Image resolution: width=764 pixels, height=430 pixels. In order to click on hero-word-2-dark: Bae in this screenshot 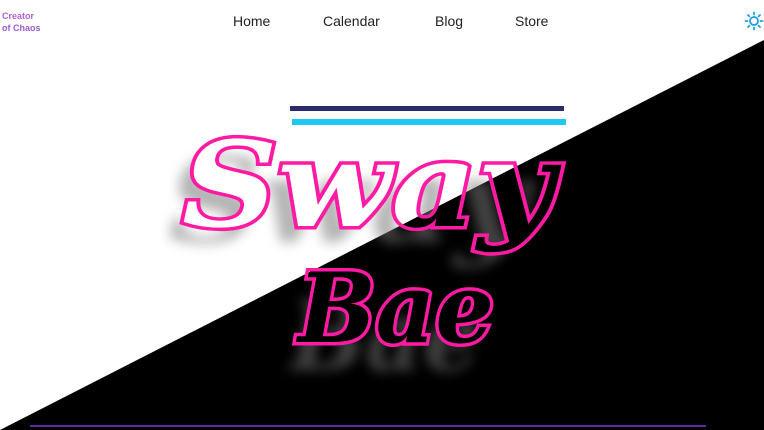, I will do `click(394, 308)`.